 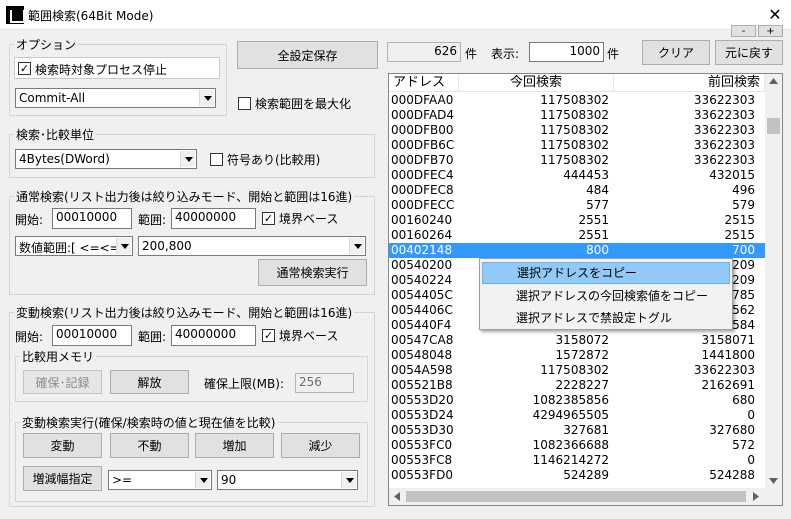 I want to click on table-row: 0054A598 117508302 33622303, so click(x=577, y=370).